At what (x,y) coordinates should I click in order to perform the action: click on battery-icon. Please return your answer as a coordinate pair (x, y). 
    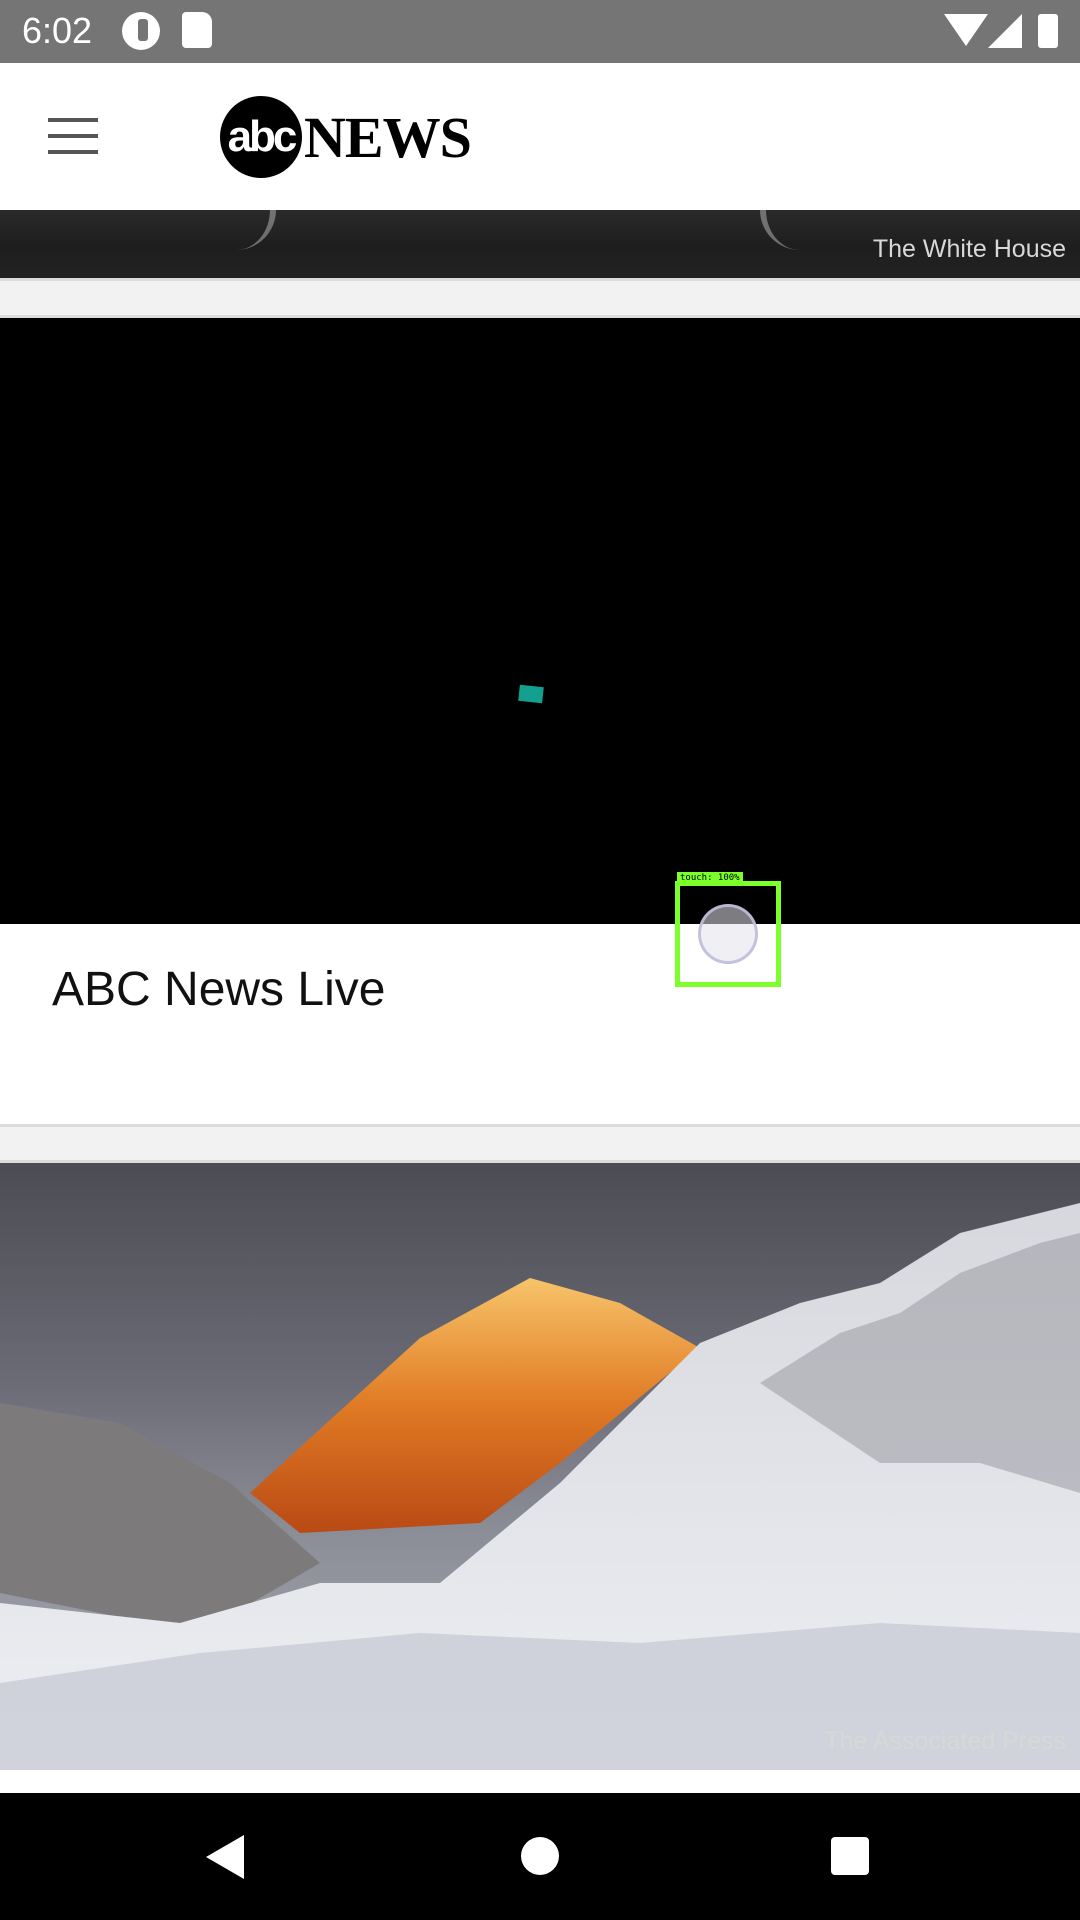
    Looking at the image, I should click on (1048, 31).